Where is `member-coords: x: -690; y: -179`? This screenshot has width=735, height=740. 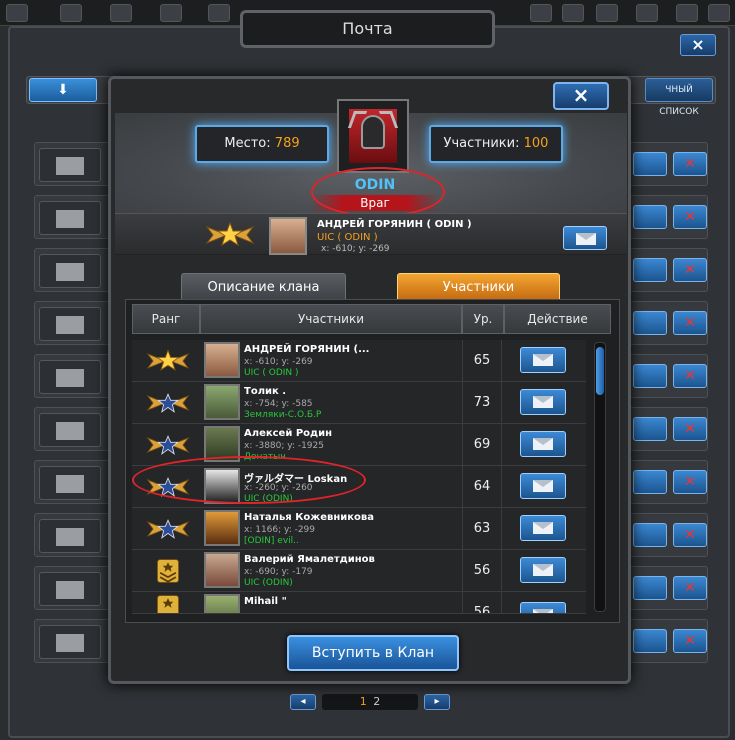
member-coords: x: -690; y: -179 is located at coordinates (278, 572).